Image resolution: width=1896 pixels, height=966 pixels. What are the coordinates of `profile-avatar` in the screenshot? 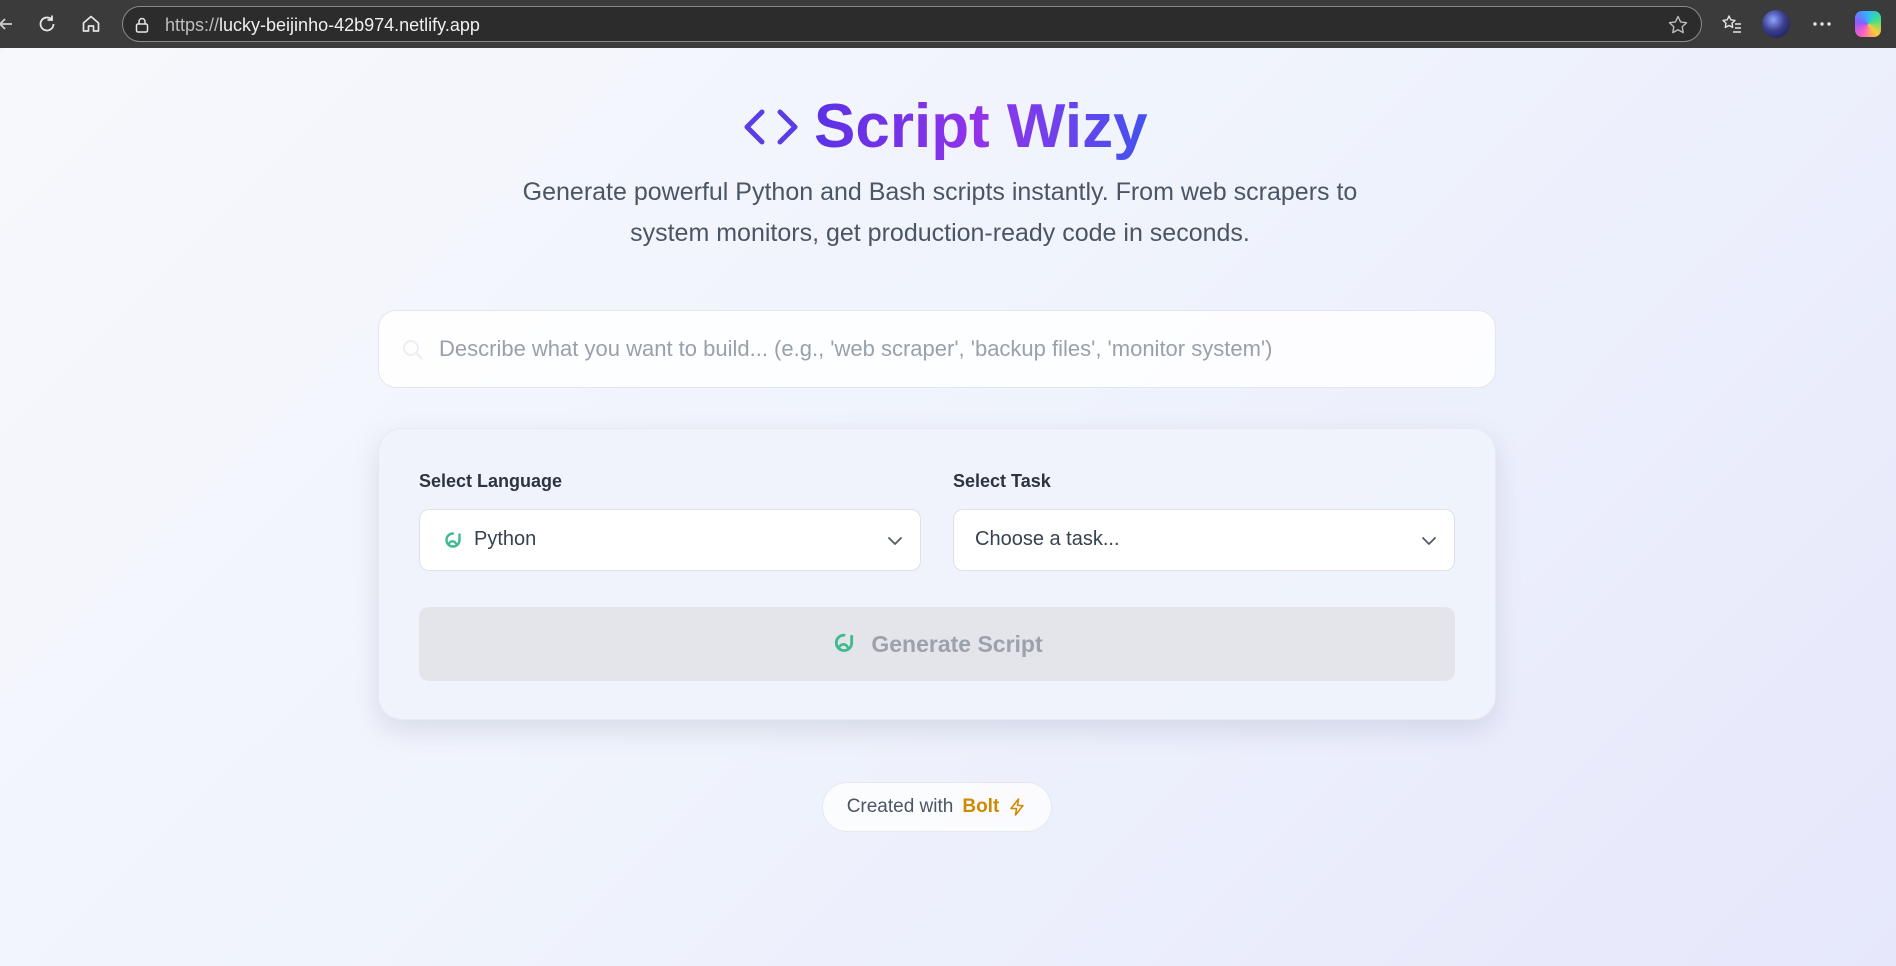 It's located at (1776, 24).